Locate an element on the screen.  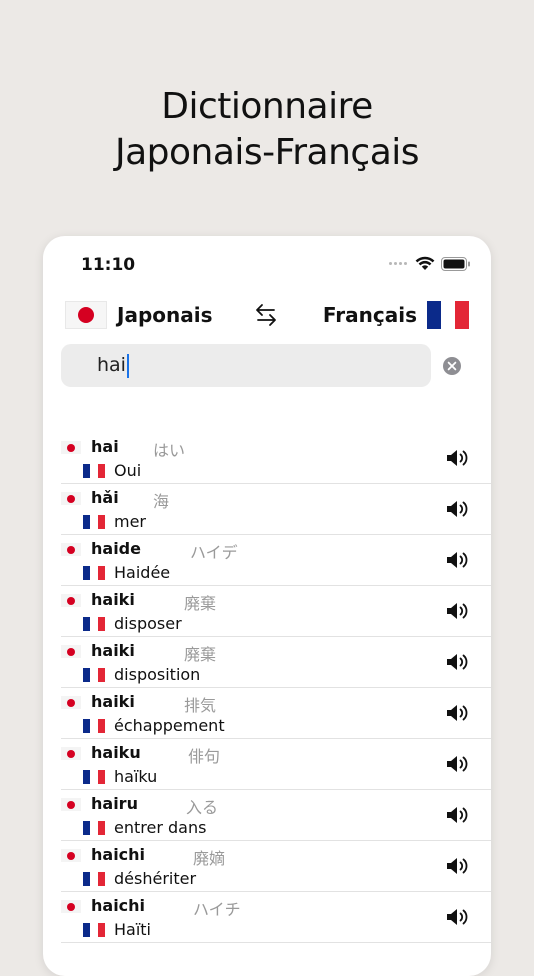
cellular-signal-icon is located at coordinates (398, 263).